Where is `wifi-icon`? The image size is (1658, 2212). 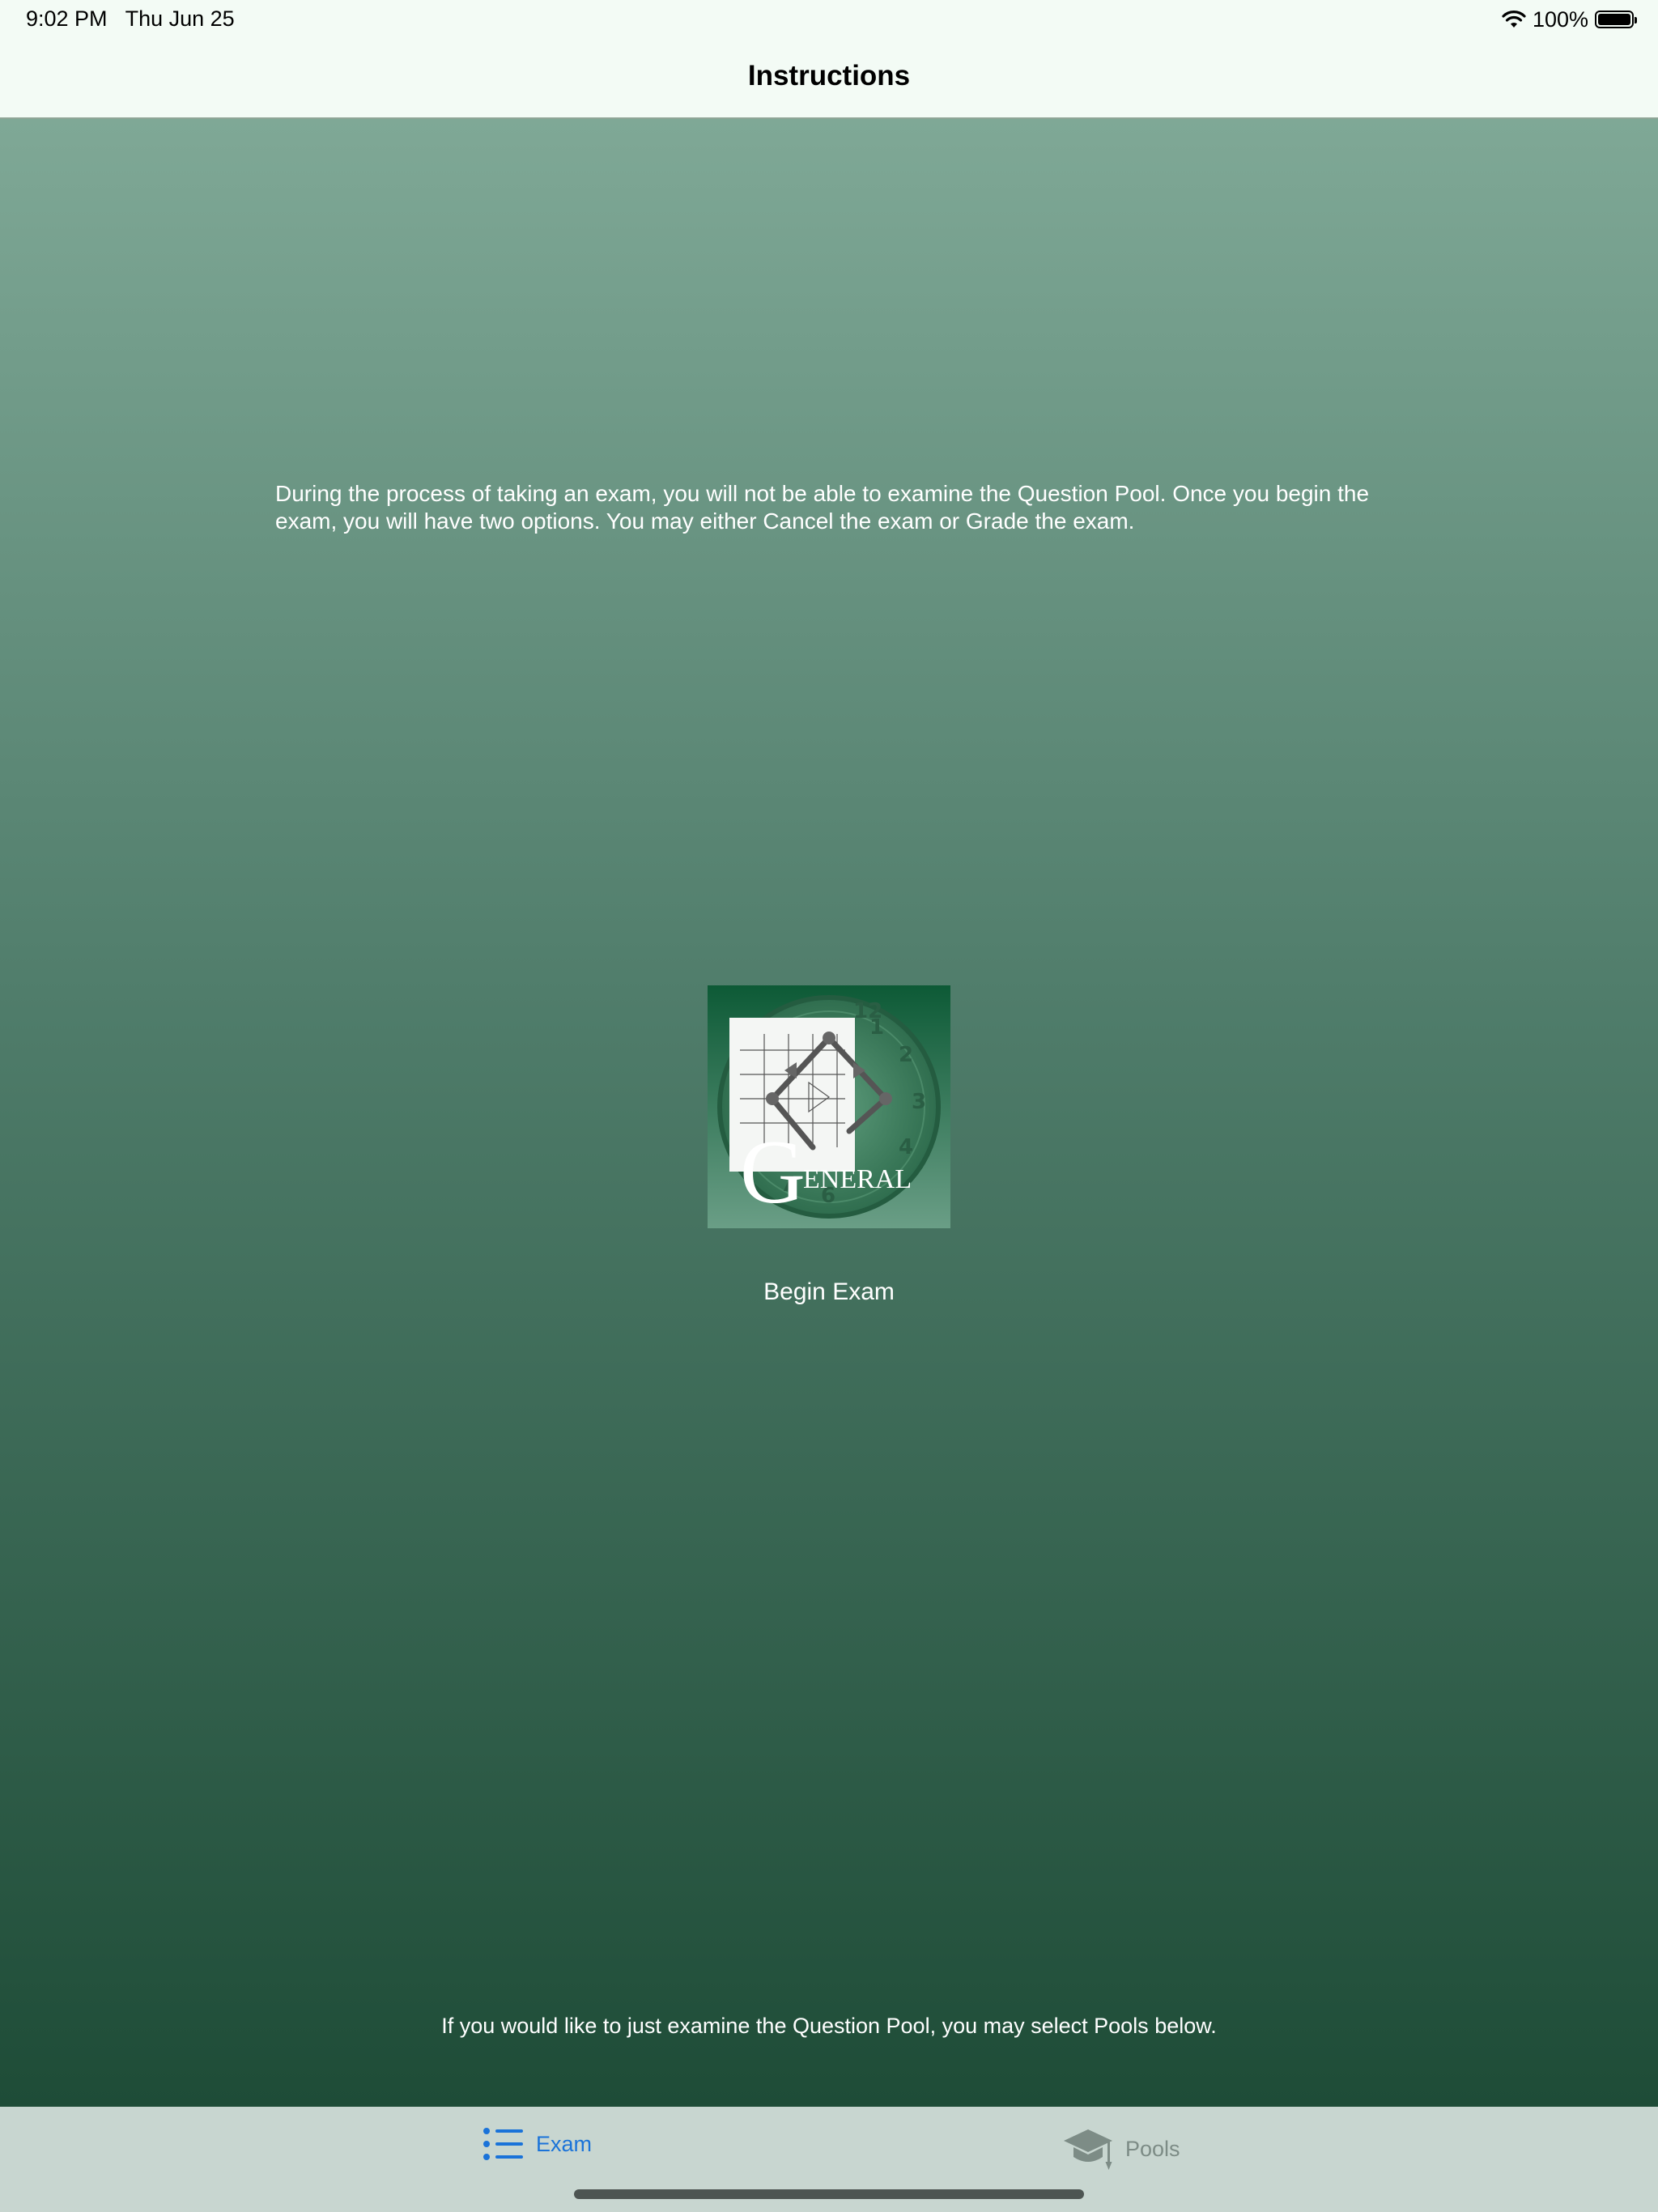
wifi-icon is located at coordinates (1514, 19).